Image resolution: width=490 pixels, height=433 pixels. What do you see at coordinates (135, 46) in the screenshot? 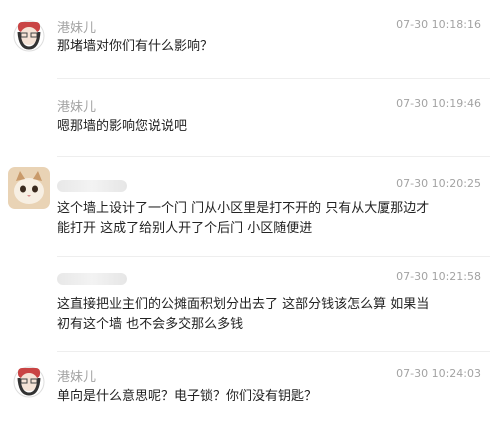
I see `comment-text: 那堵墙对你们有什么影响？` at bounding box center [135, 46].